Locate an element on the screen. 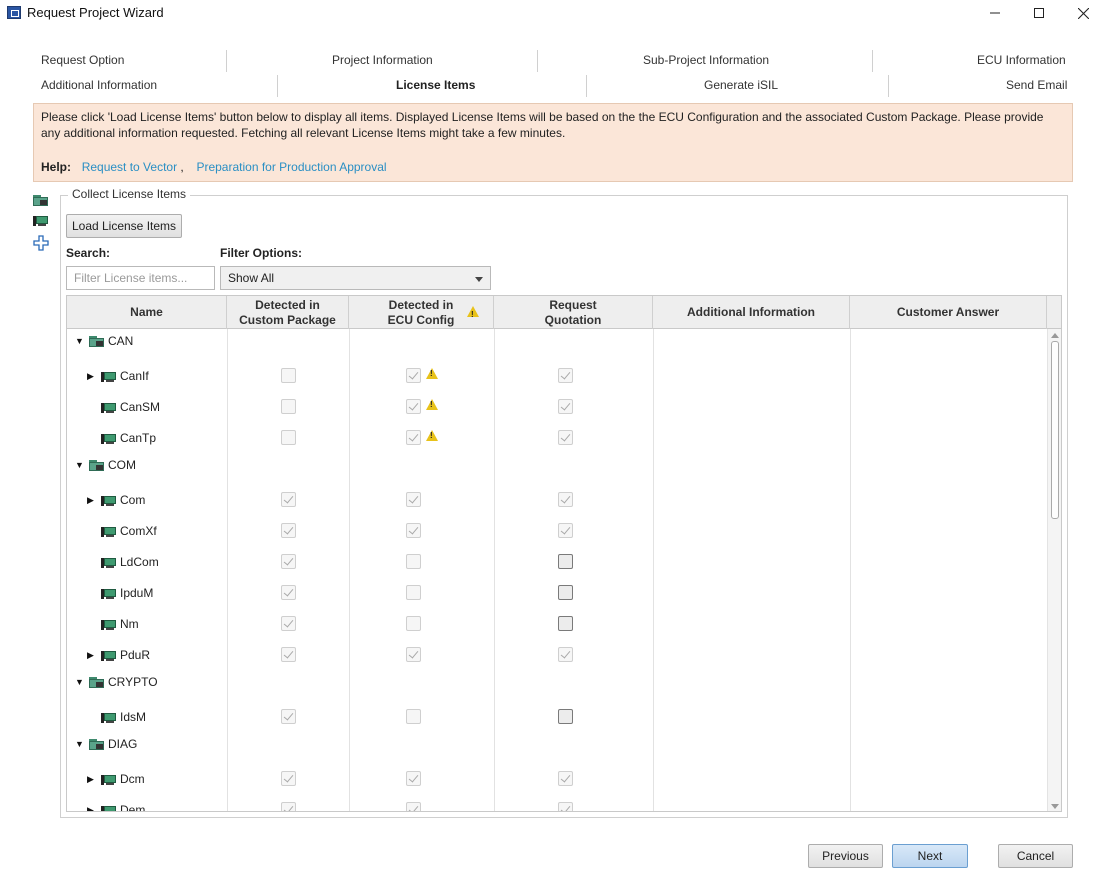 The height and width of the screenshot is (886, 1106). tree-node: CanTp is located at coordinates (121, 438).